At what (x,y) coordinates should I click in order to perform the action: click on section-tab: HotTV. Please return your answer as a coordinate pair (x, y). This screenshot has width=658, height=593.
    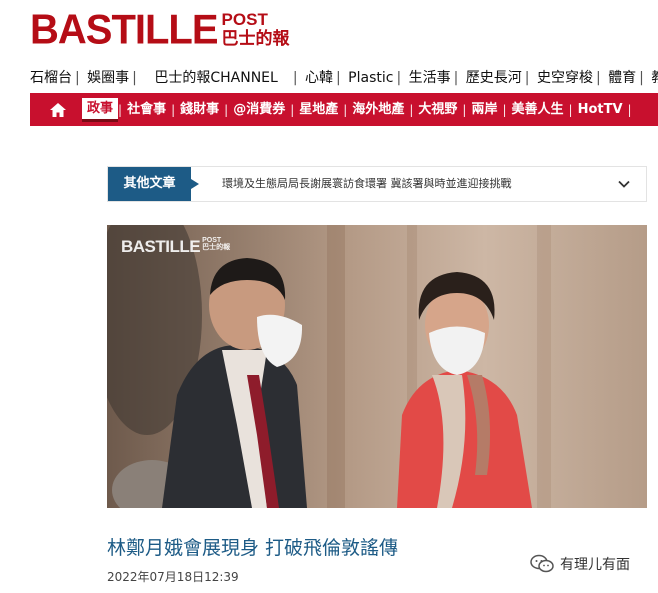
    Looking at the image, I should click on (600, 110).